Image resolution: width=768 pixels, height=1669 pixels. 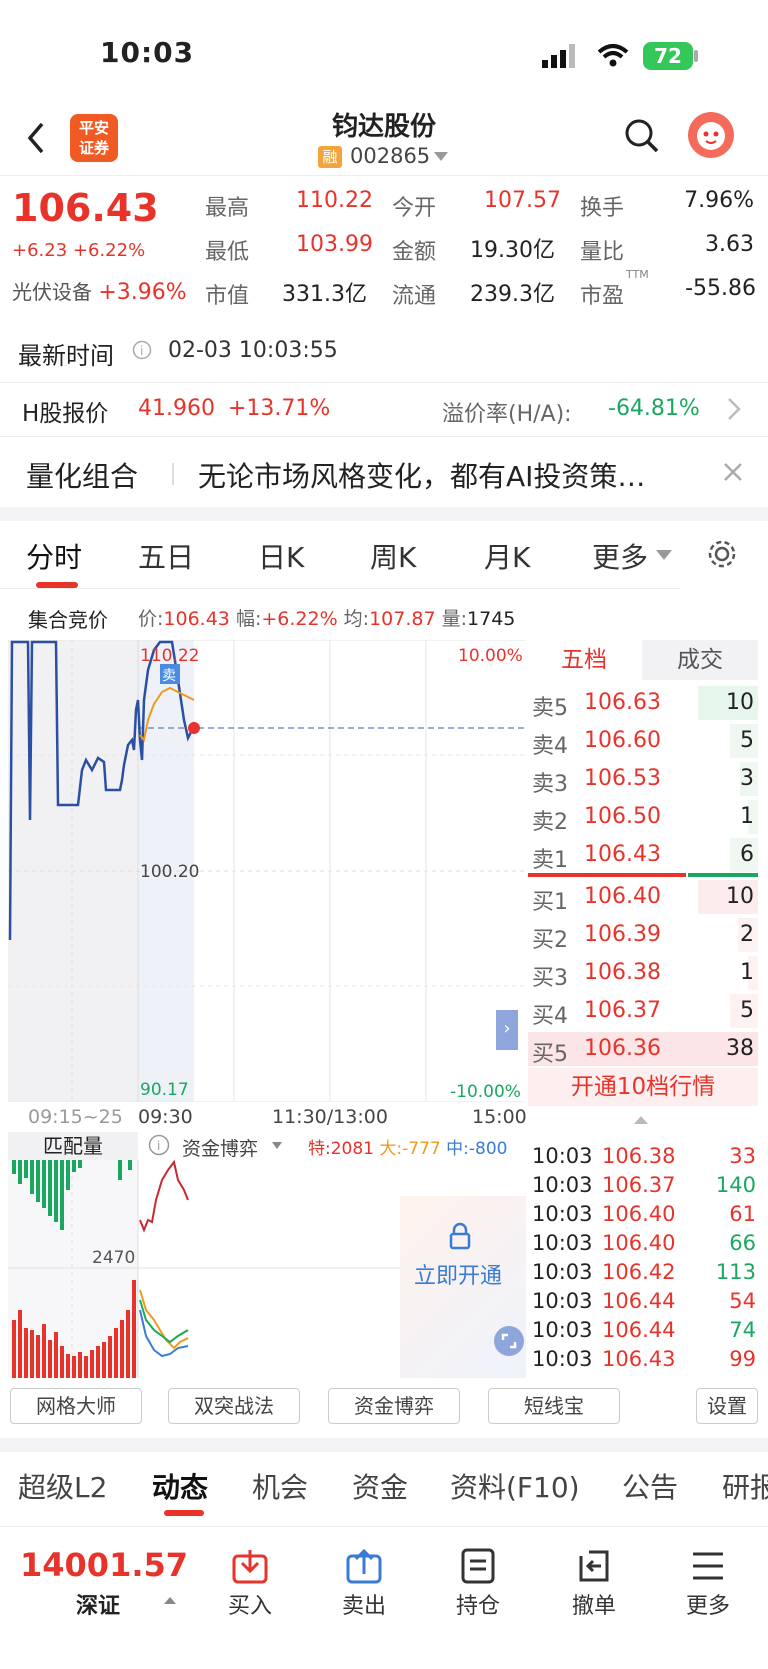 What do you see at coordinates (164, 1090) in the screenshot?
I see `price-axis-low: 90.17` at bounding box center [164, 1090].